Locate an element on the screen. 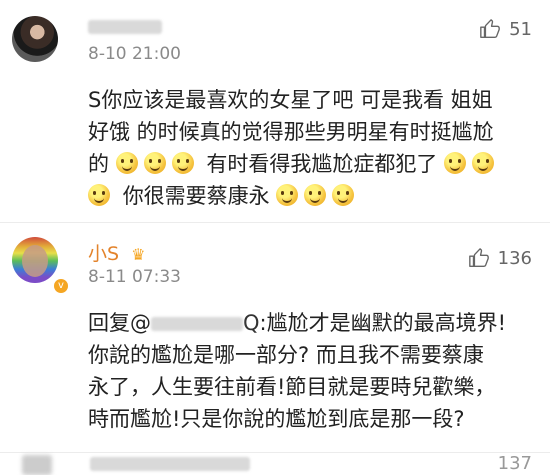 Image resolution: width=550 pixels, height=475 pixels. comment-time: 8-11 07:33 is located at coordinates (134, 277).